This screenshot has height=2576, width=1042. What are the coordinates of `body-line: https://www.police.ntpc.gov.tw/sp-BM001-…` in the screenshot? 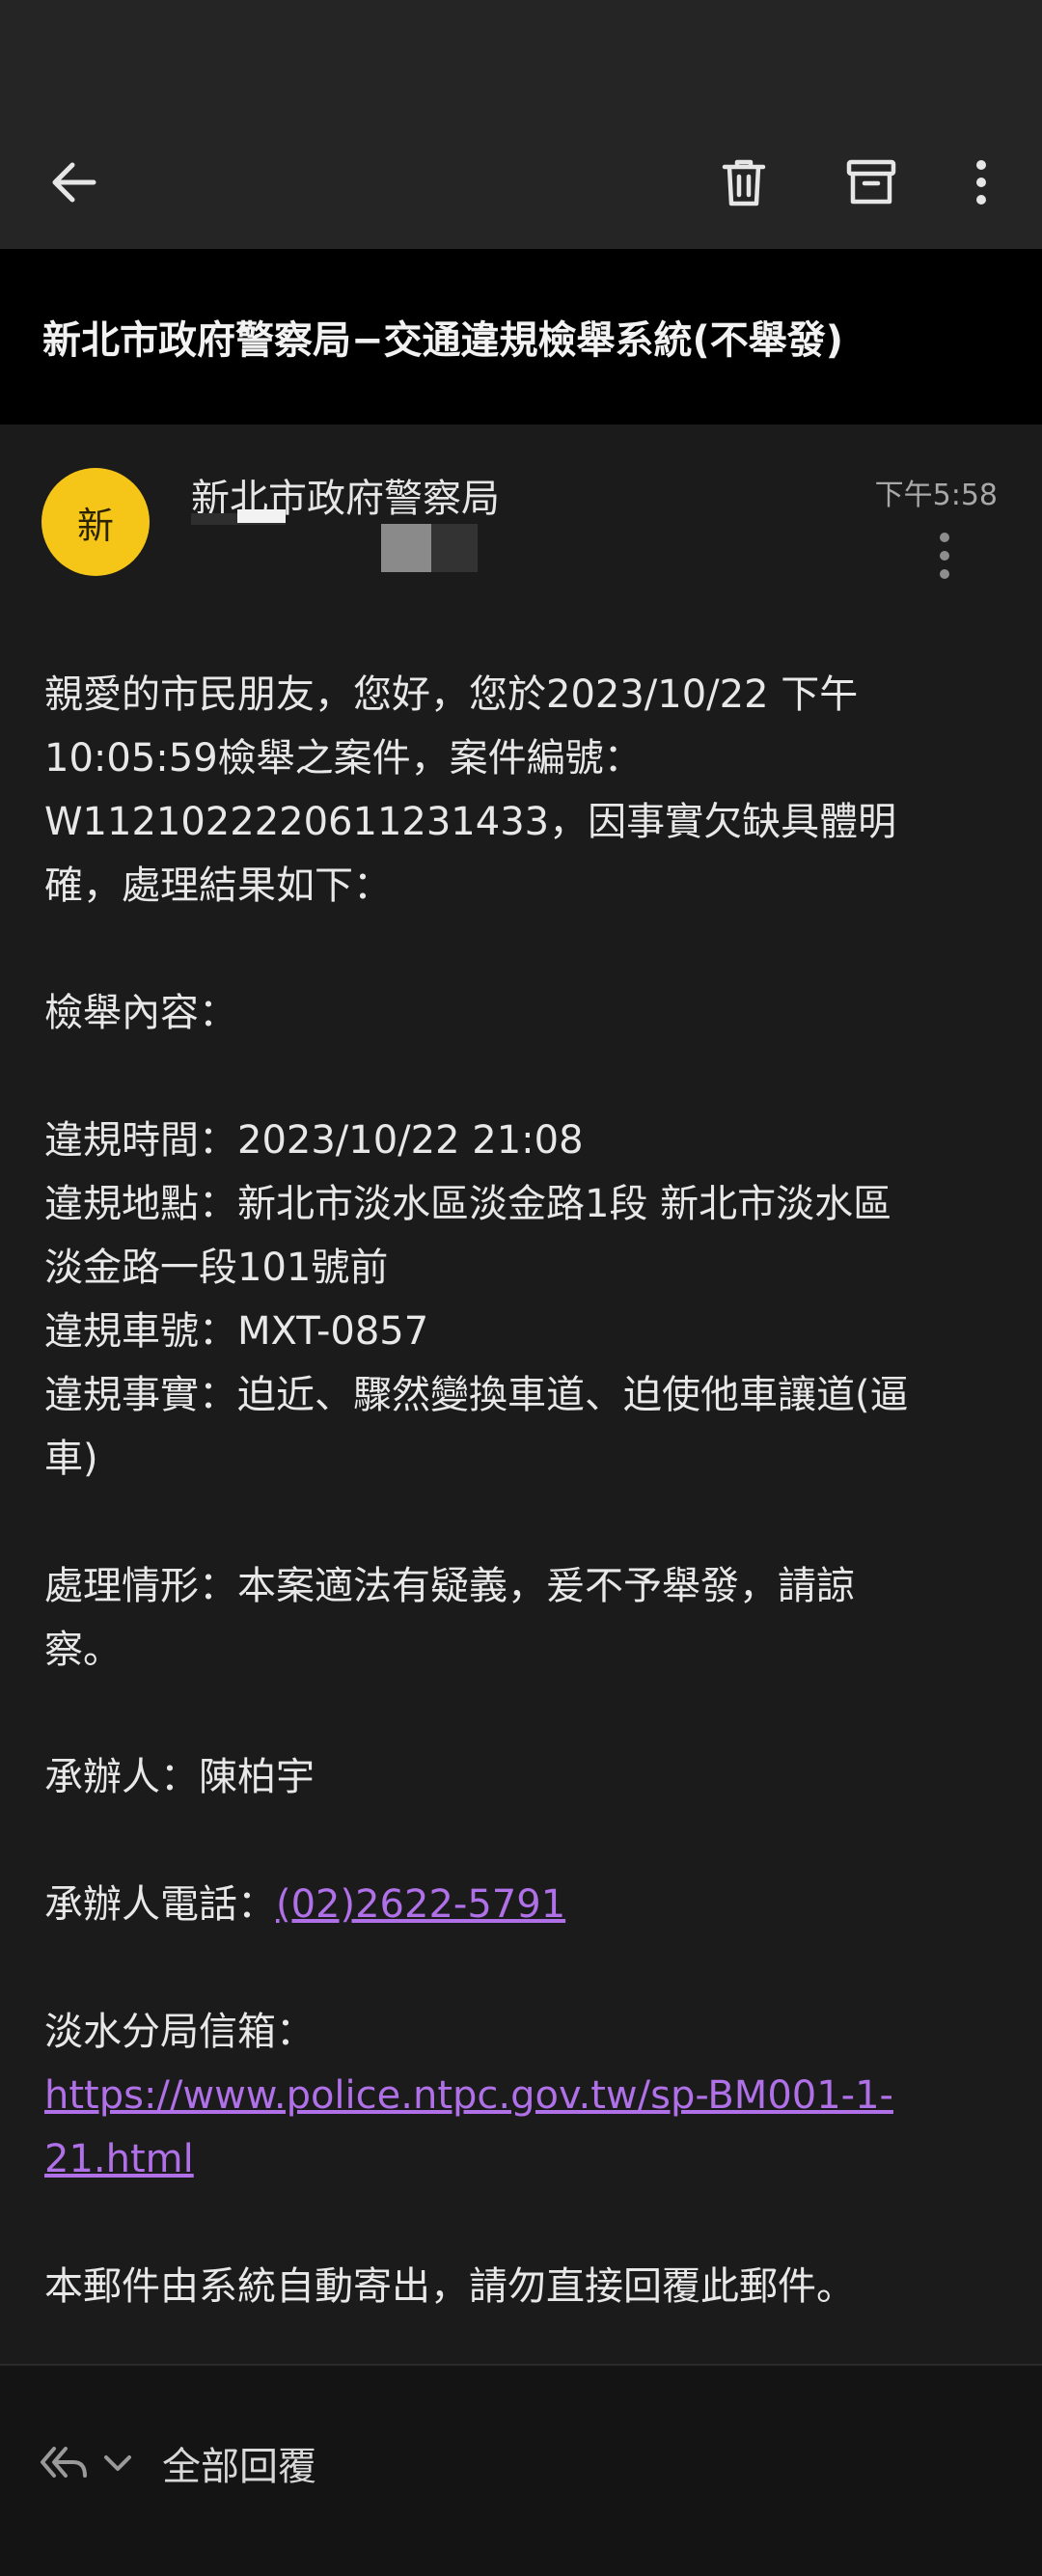 It's located at (526, 2096).